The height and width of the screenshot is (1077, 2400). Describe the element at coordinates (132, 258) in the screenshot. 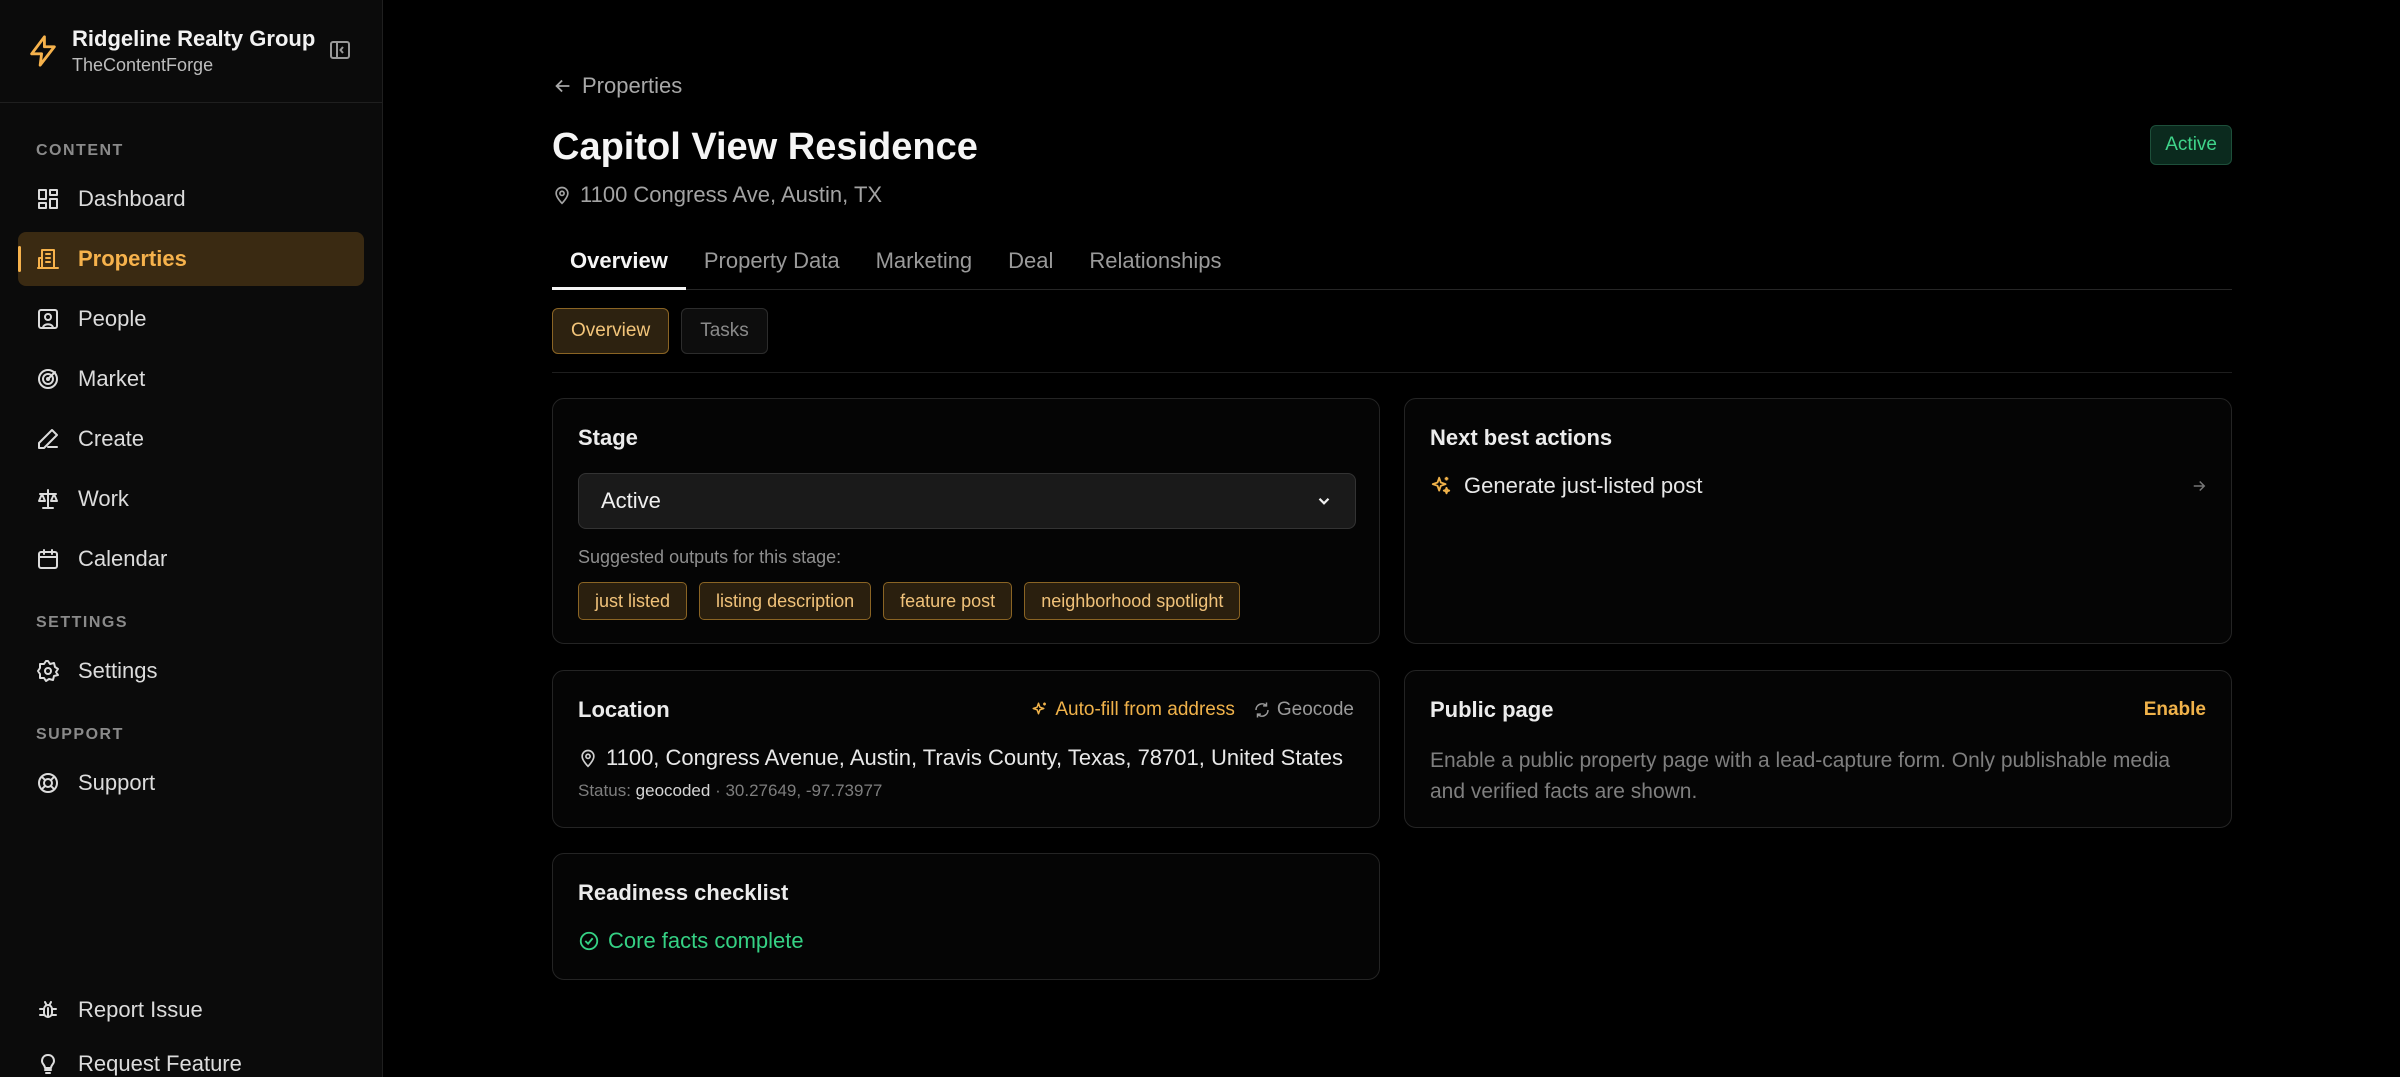

I see `sidebar-item-label: Properties` at that location.